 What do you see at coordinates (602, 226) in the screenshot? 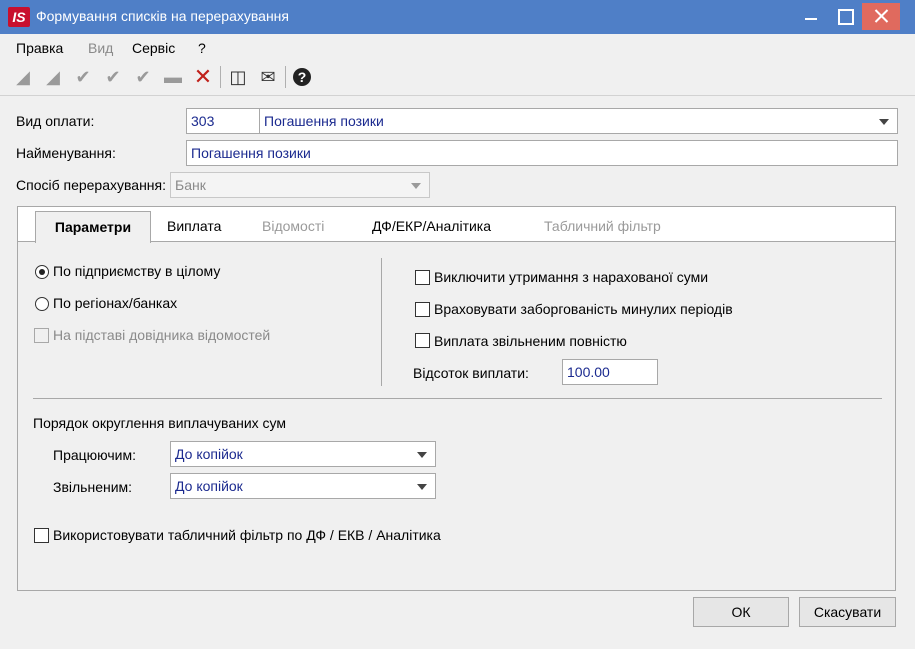
I see `tab-table-filter: Табличний фільтр` at bounding box center [602, 226].